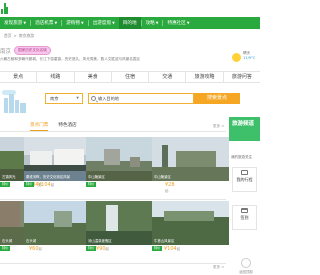 This screenshot has height=275, width=320. Describe the element at coordinates (39, 126) in the screenshot. I see `tab-tickets: 景点门票` at that location.